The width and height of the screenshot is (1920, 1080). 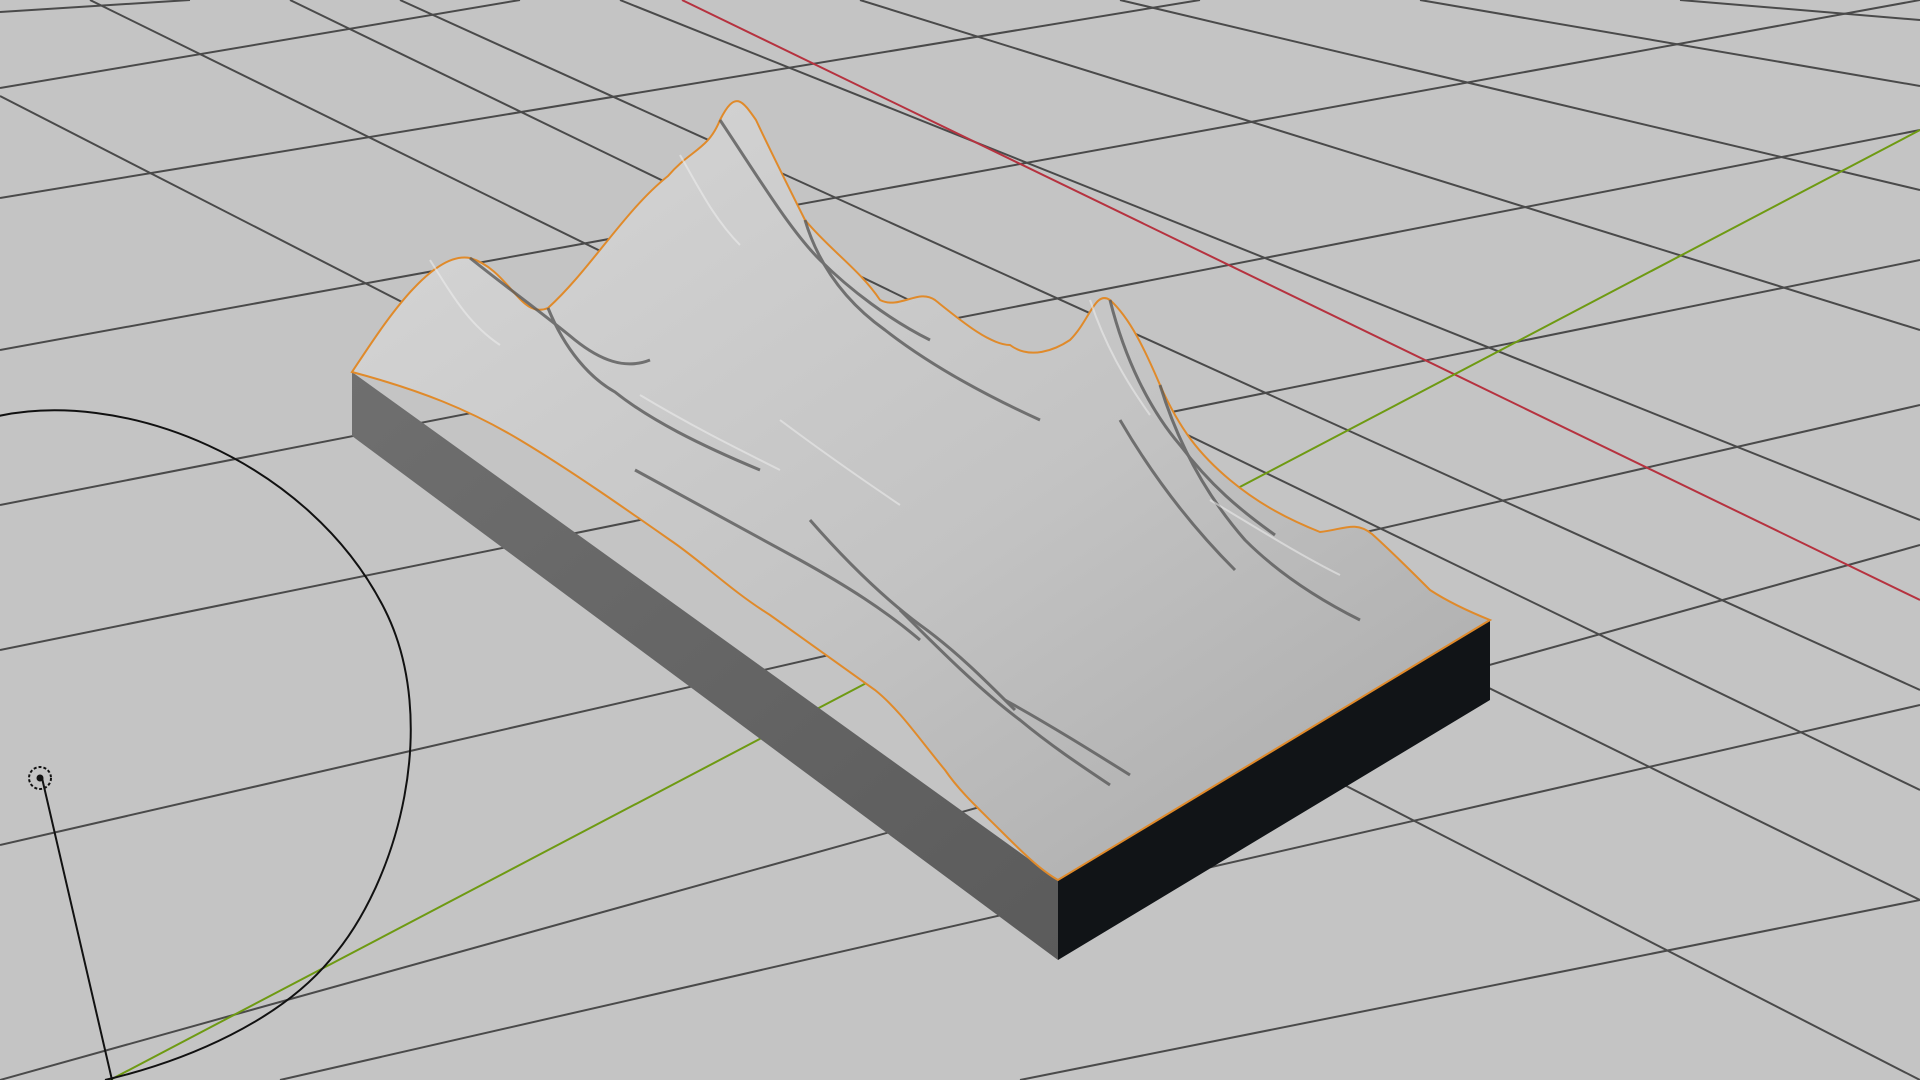 I want to click on light-range-circle, so click(x=206, y=744).